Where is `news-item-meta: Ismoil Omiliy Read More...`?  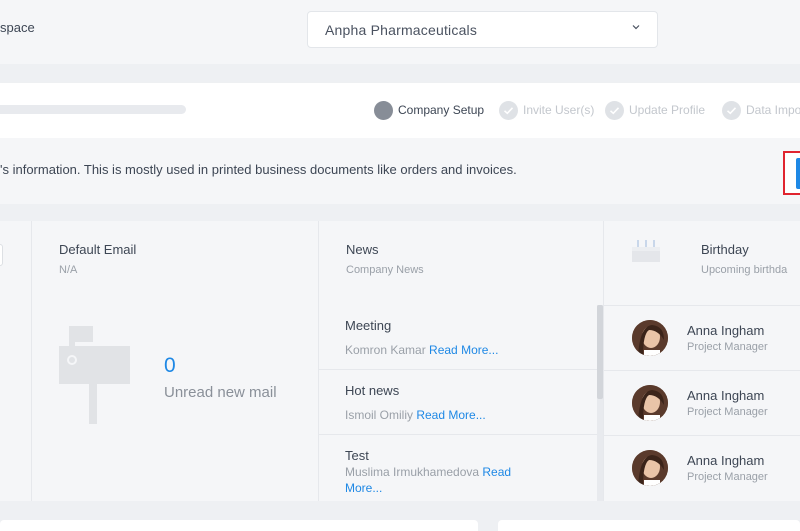
news-item-meta: Ismoil Omiliy Read More... is located at coordinates (455, 415).